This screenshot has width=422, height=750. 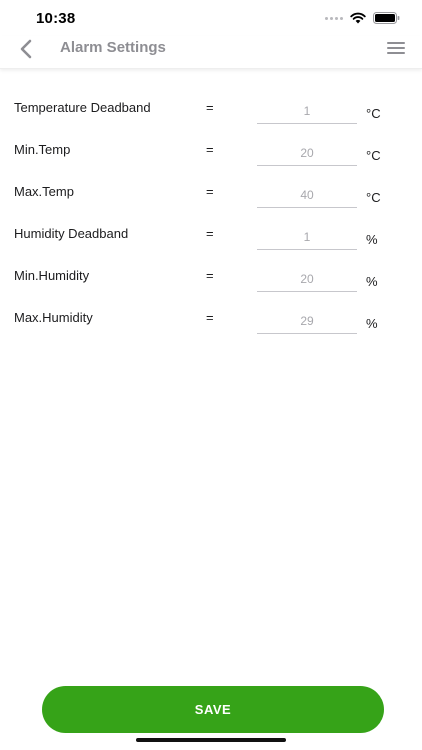 What do you see at coordinates (307, 279) in the screenshot?
I see `min-humidity-input` at bounding box center [307, 279].